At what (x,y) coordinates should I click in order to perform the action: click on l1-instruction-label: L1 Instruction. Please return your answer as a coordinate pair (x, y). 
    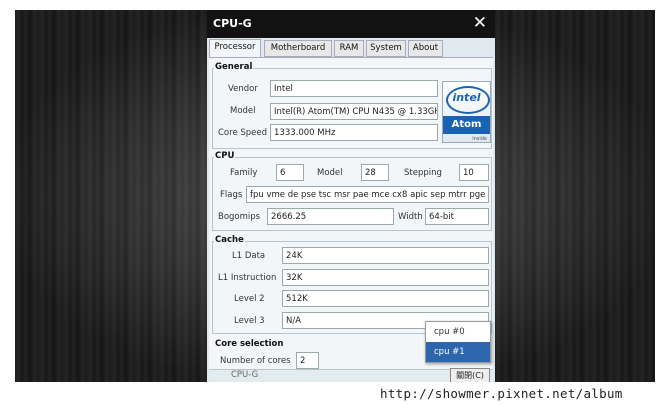
    Looking at the image, I should click on (247, 278).